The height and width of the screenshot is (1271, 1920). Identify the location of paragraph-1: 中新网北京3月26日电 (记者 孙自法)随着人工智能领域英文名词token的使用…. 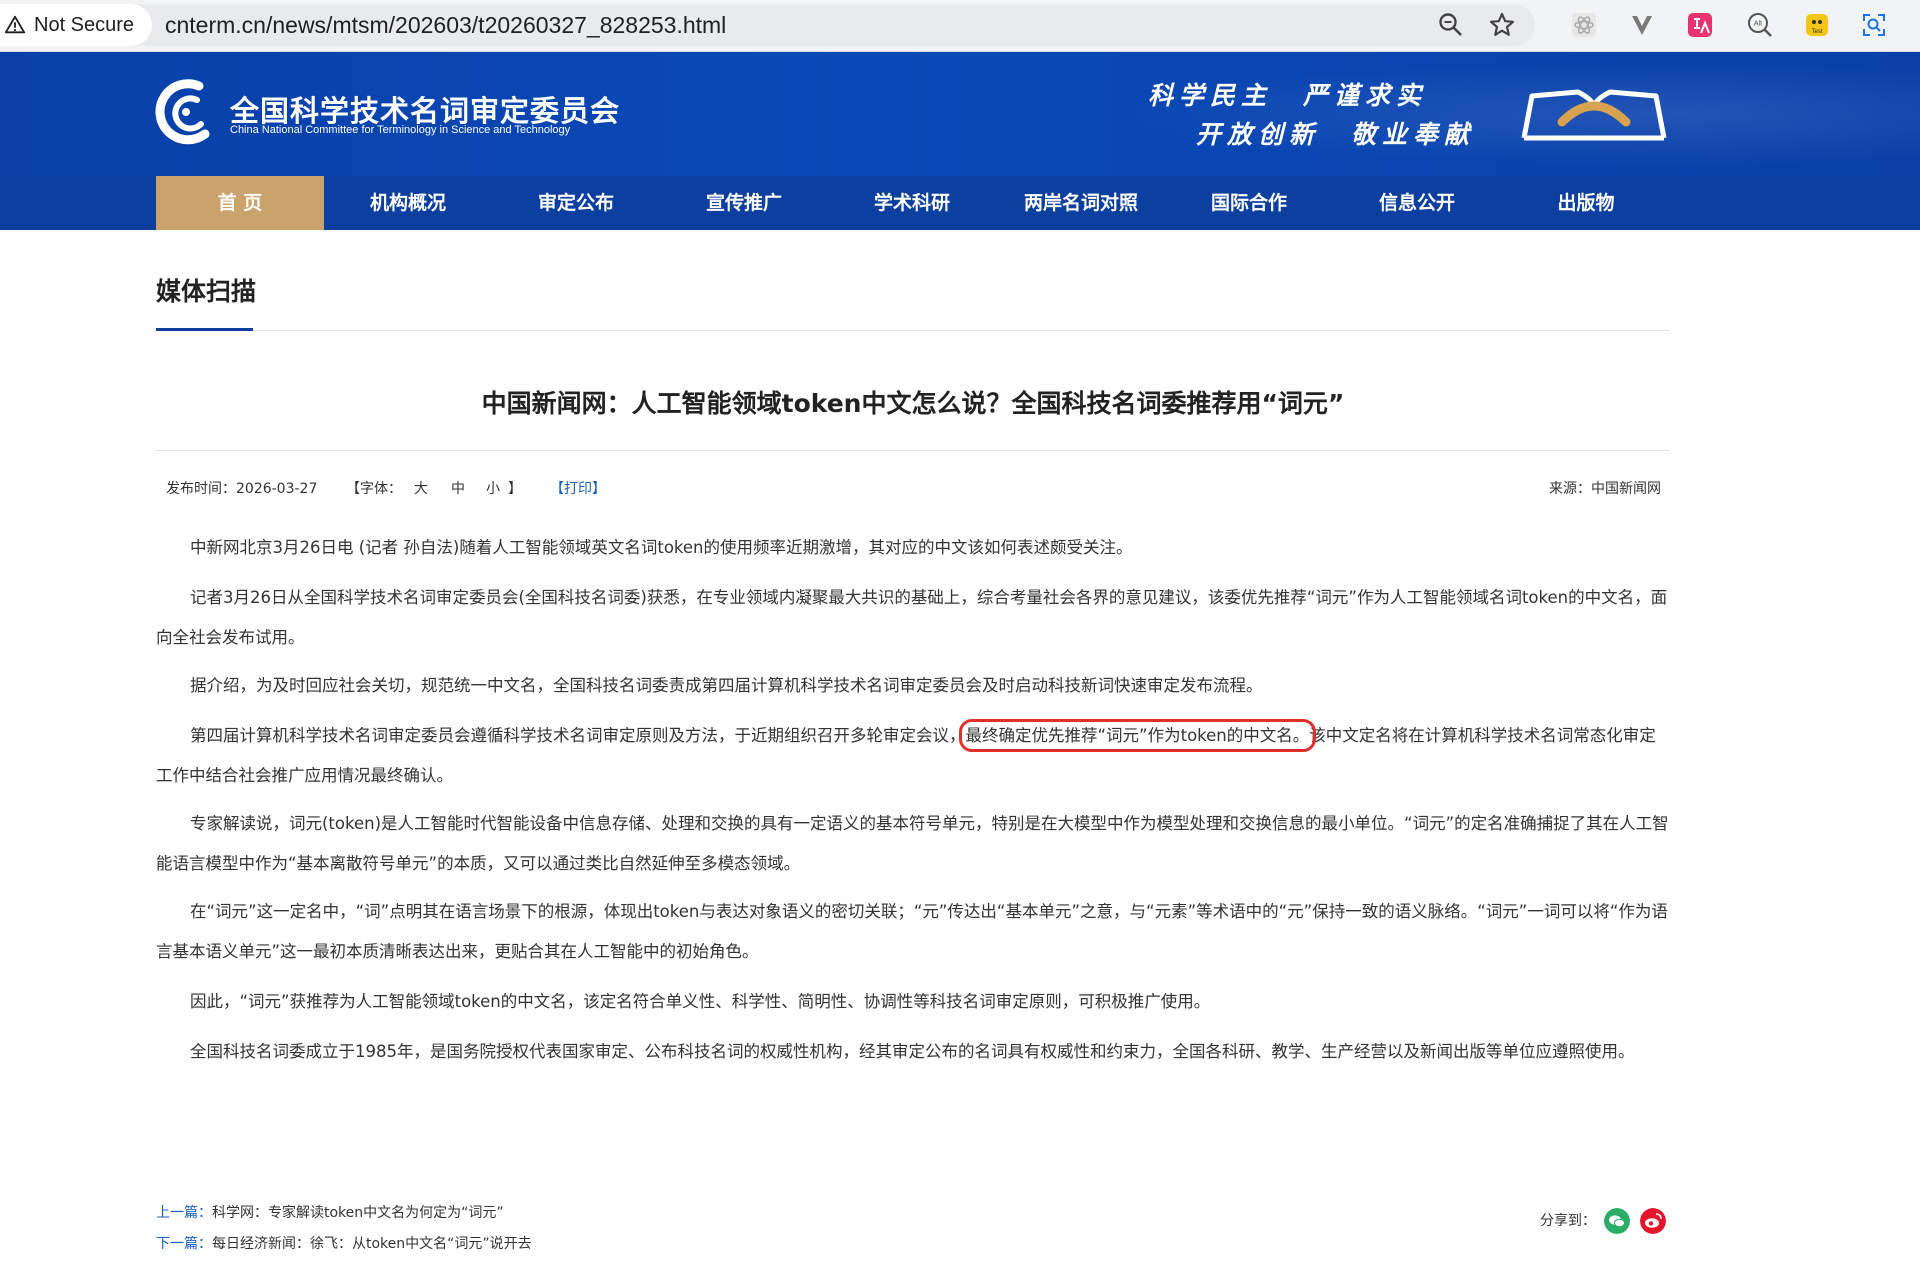
(661, 547).